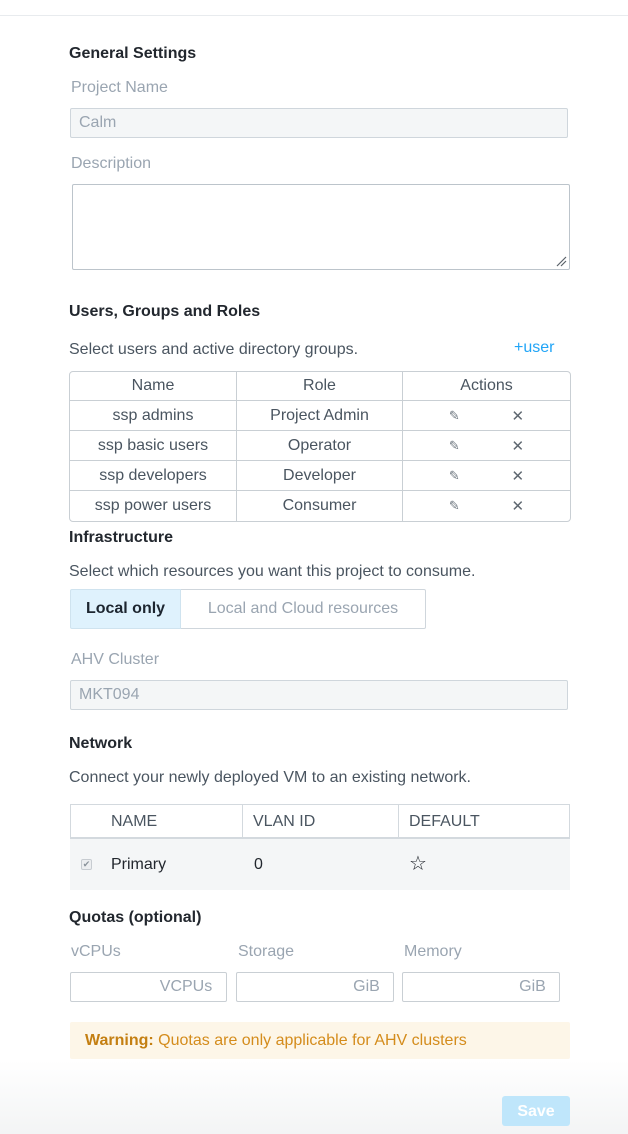  I want to click on user-role-cell: Consumer, so click(320, 506).